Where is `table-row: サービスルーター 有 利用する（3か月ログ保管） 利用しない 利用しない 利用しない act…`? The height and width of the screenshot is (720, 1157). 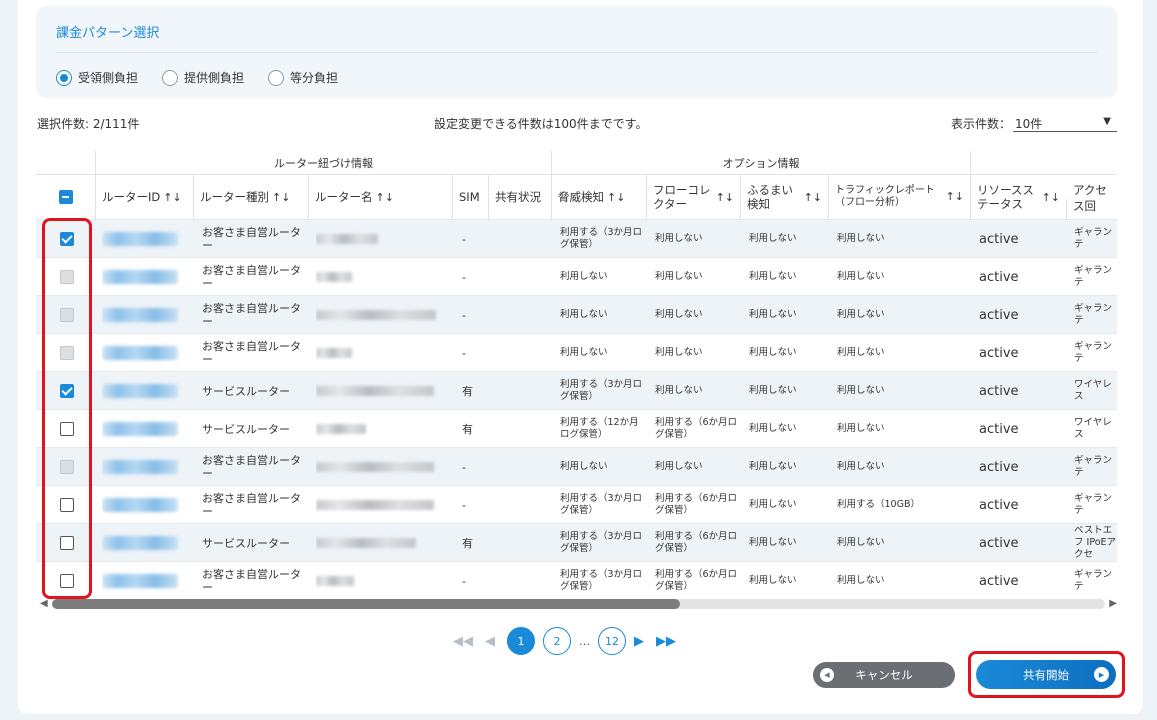 table-row: サービスルーター 有 利用する（3か月ログ保管） 利用しない 利用しない 利用しない act… is located at coordinates (576, 390).